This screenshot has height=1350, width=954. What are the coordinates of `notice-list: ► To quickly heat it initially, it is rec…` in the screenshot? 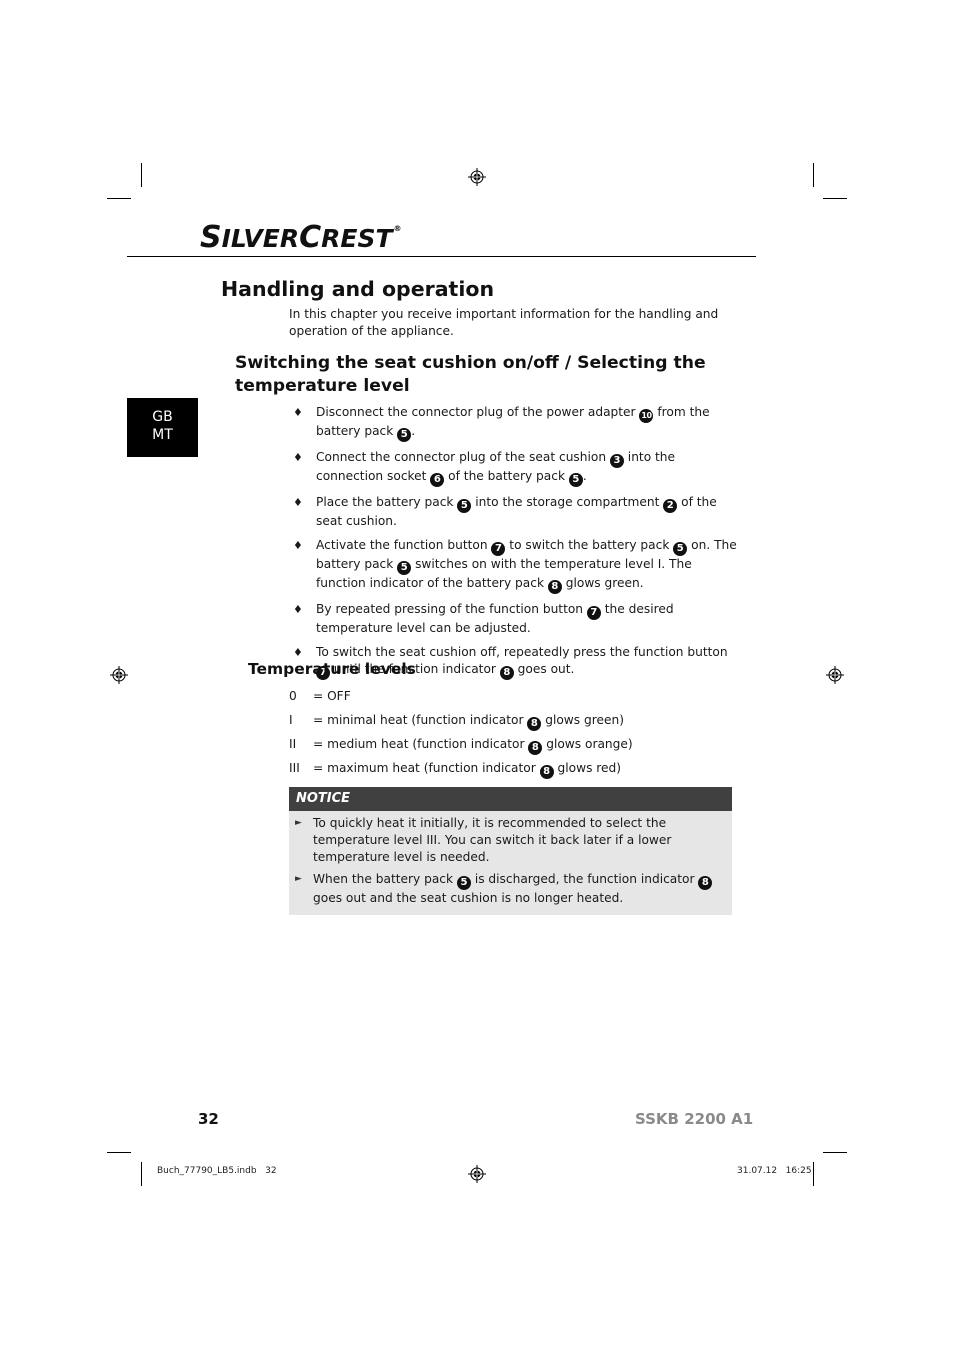 It's located at (510, 863).